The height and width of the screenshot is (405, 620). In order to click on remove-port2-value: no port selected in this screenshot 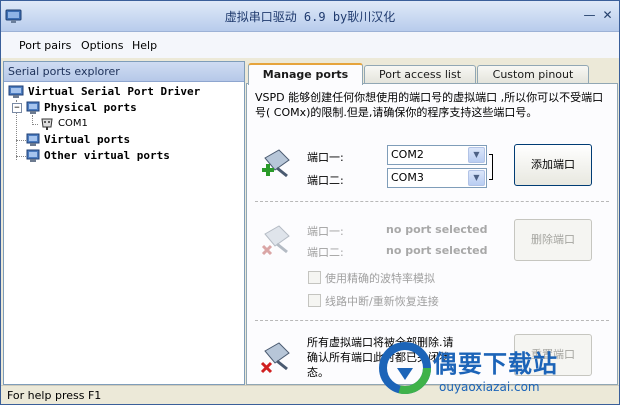, I will do `click(437, 250)`.